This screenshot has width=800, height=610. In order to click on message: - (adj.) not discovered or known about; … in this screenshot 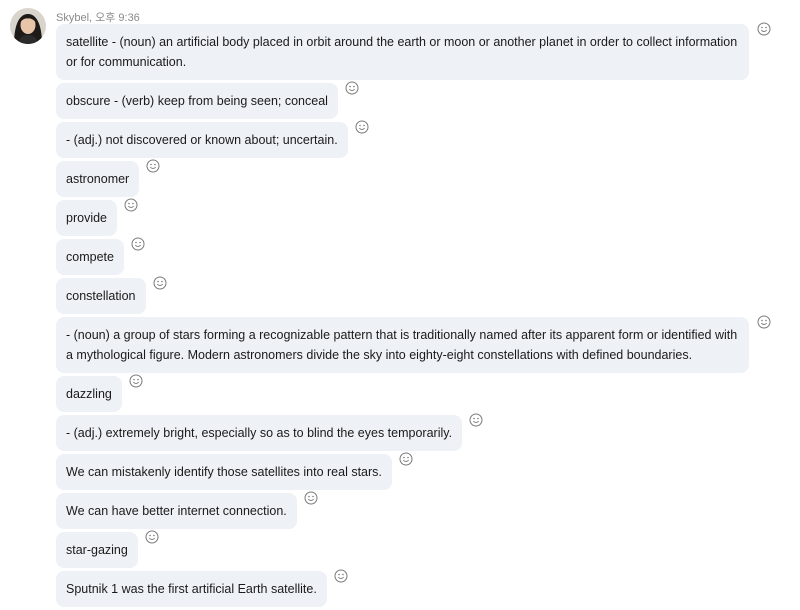, I will do `click(426, 139)`.